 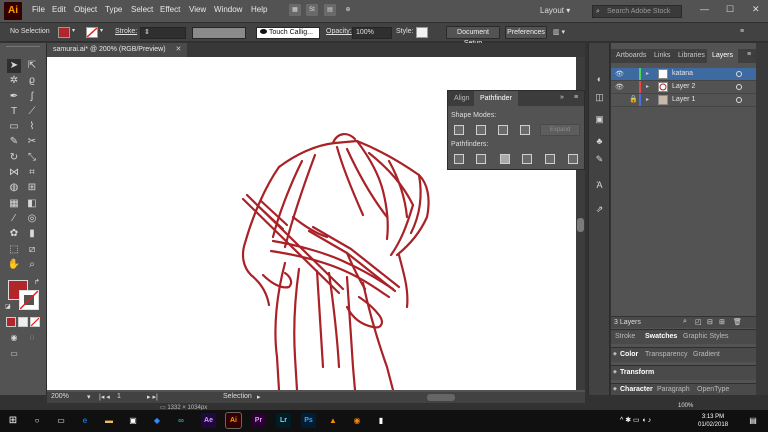 I want to click on divide-icon, so click(x=459, y=159).